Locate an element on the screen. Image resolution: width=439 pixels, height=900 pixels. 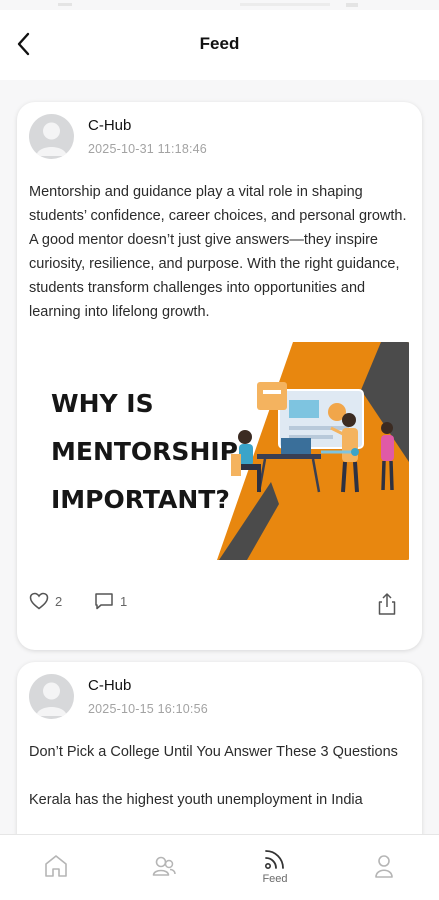
post-timestamp: 2025-10-31 11:18:46 is located at coordinates (147, 149).